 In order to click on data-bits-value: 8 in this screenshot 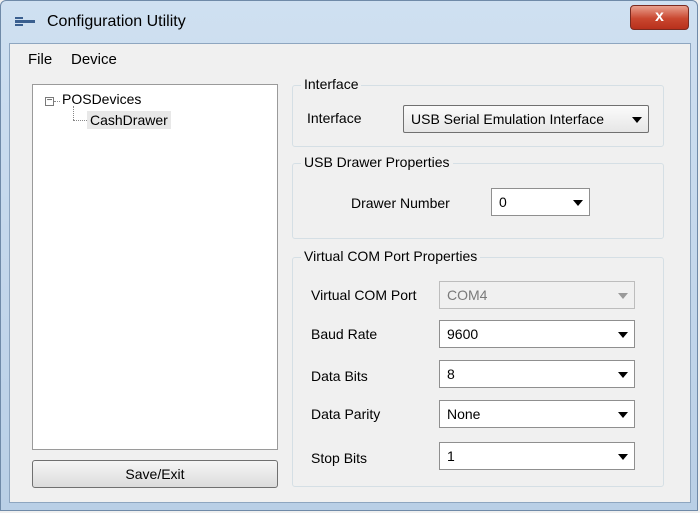, I will do `click(451, 374)`.